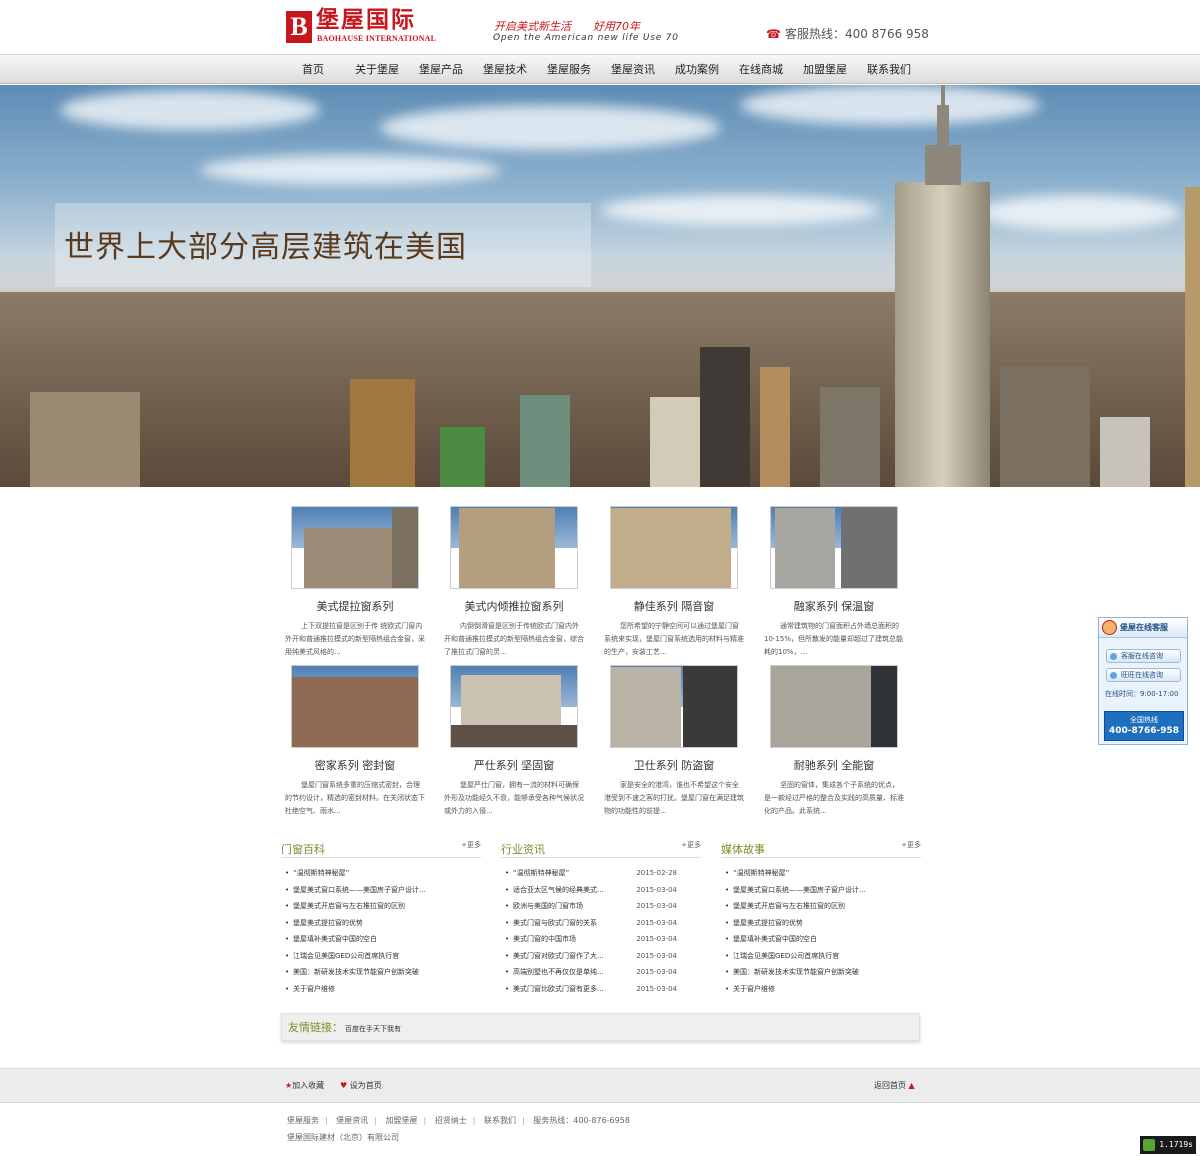  I want to click on list-item: 美式门窗与欧式门窗的关系2015-03-04, so click(601, 926).